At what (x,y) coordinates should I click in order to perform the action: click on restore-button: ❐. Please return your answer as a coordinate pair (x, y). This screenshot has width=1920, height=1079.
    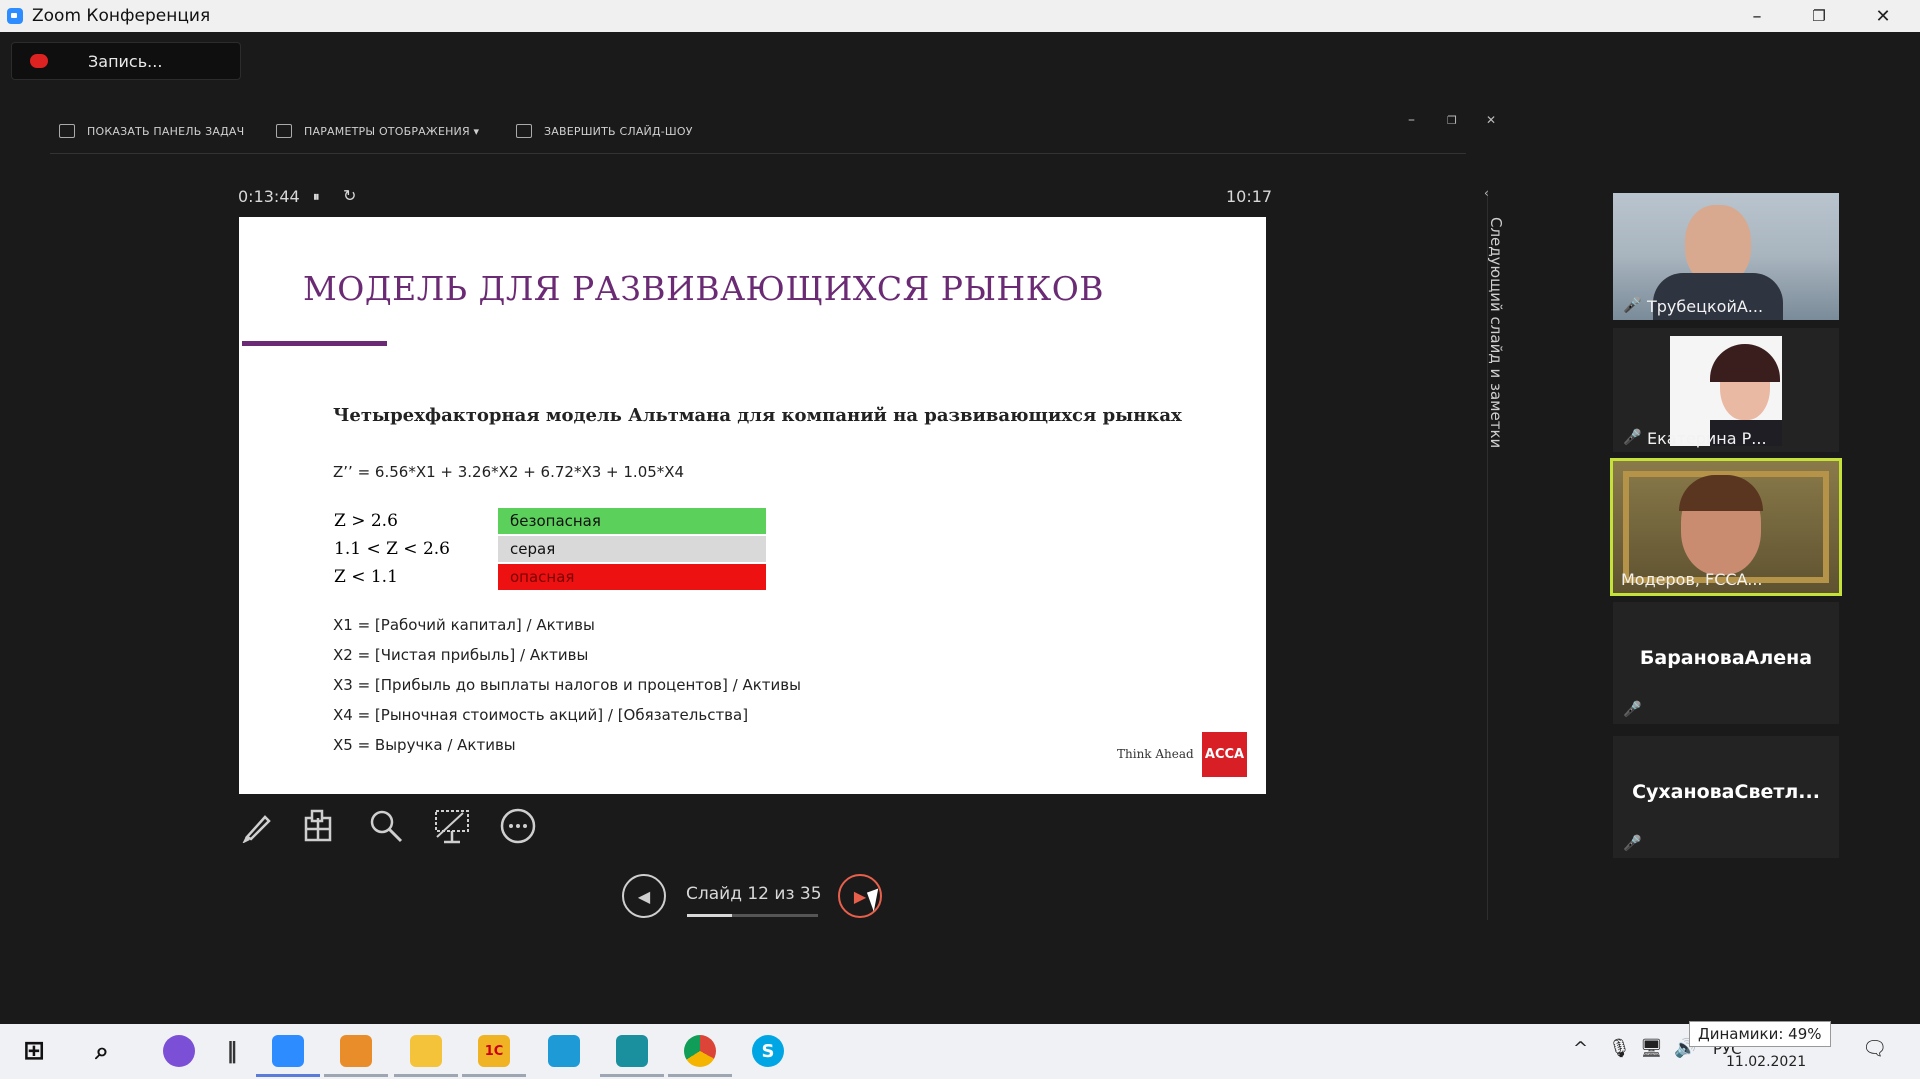
    Looking at the image, I should click on (1819, 16).